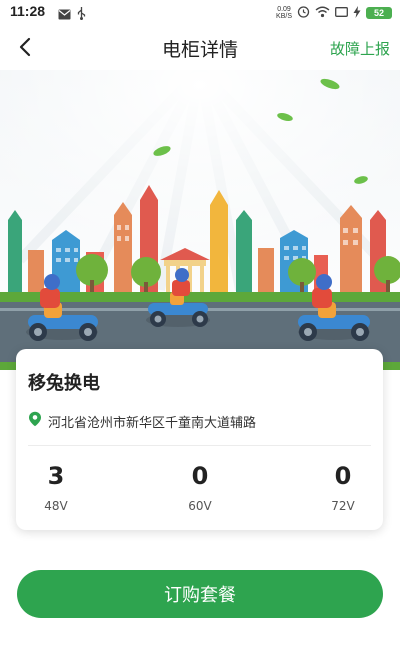 This screenshot has height=660, width=400. Describe the element at coordinates (35, 421) in the screenshot. I see `location-pin-icon` at that location.